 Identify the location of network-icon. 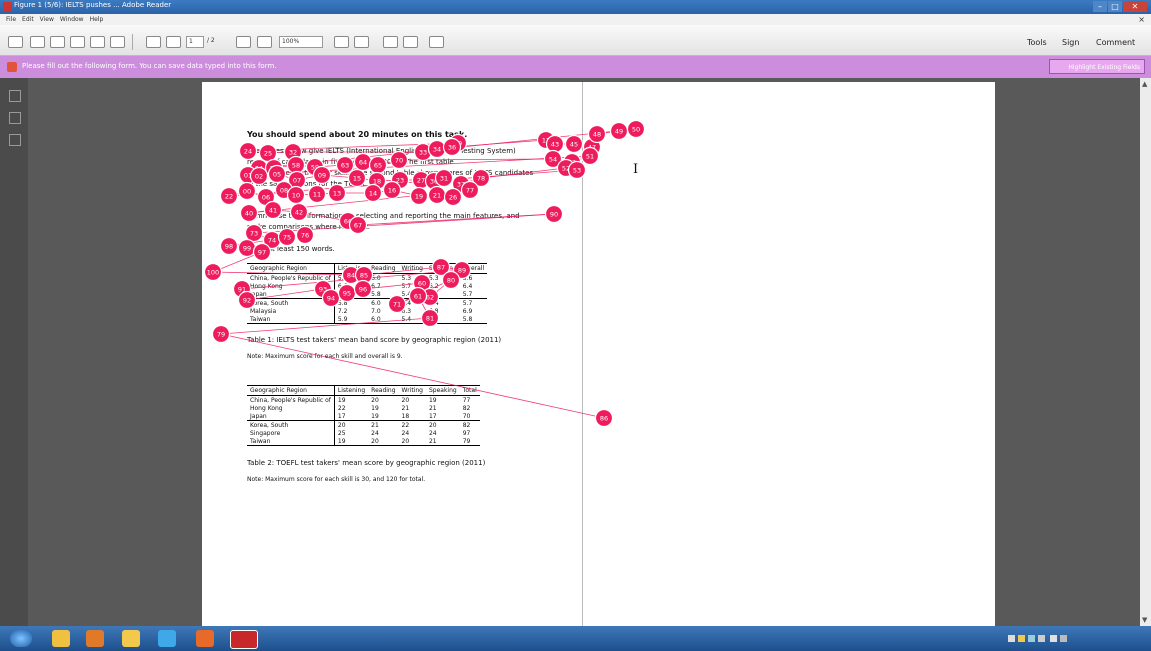
(1031, 638).